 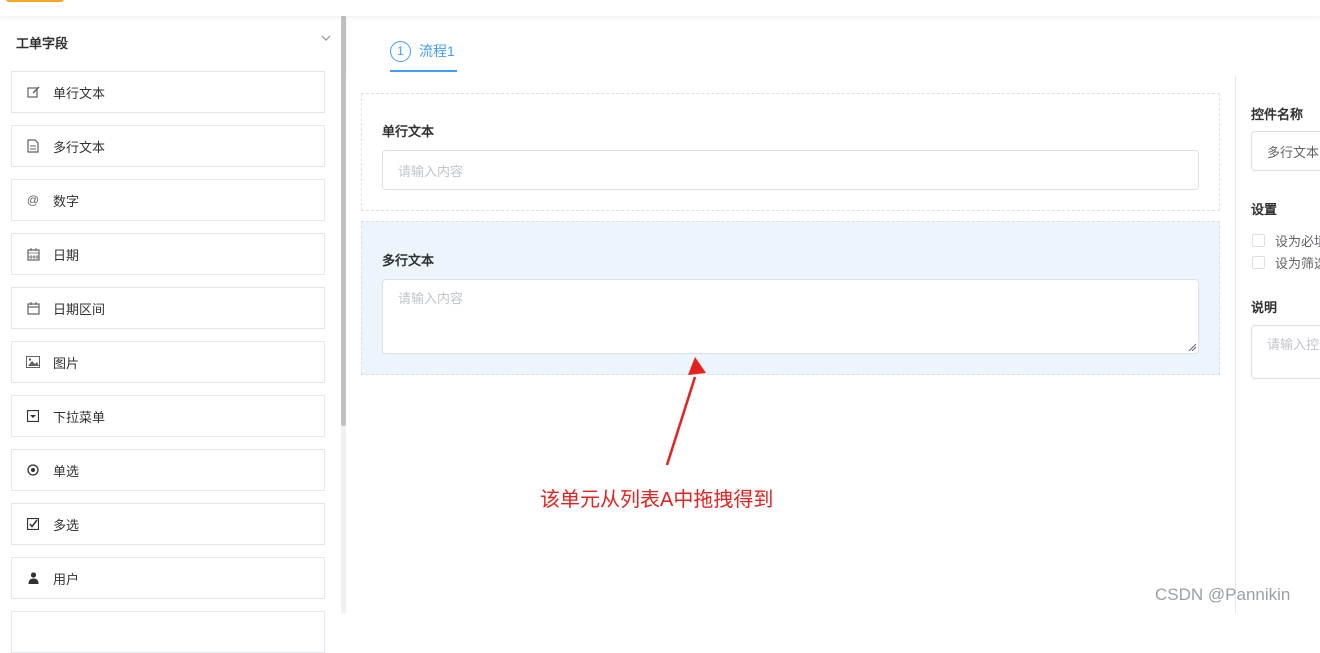 What do you see at coordinates (685, 411) in the screenshot?
I see `annotation-arrow-icon` at bounding box center [685, 411].